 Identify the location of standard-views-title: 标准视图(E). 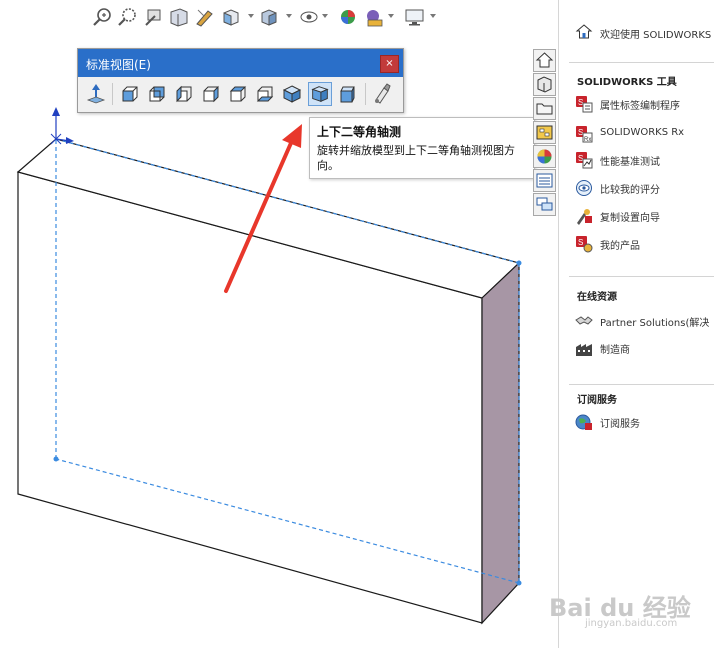
(118, 65).